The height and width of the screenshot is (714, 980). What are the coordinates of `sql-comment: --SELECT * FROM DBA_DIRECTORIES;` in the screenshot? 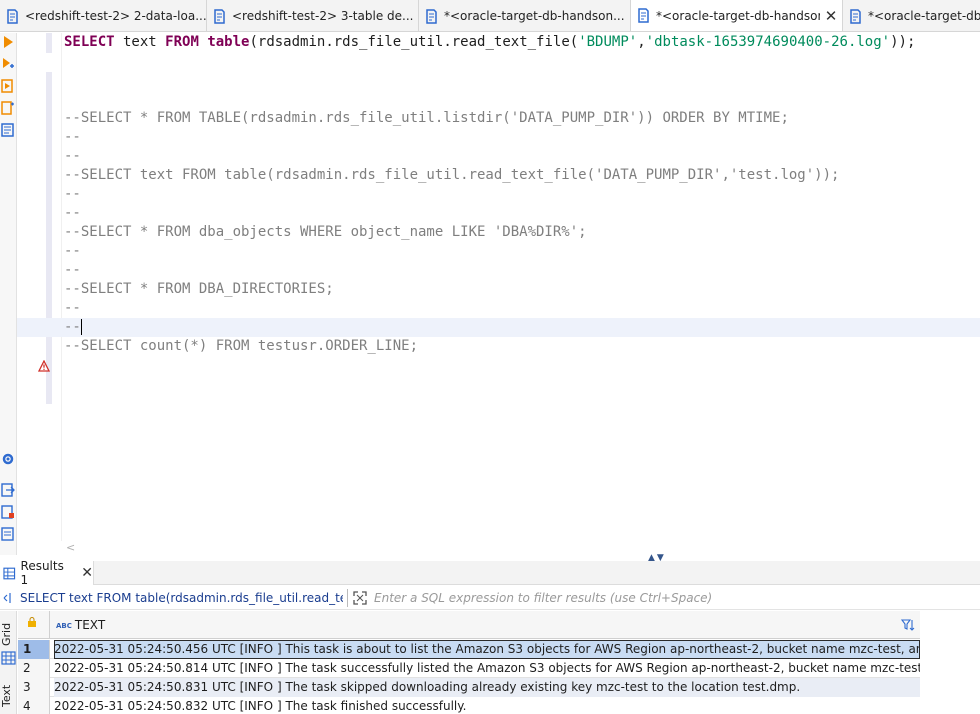 It's located at (199, 289).